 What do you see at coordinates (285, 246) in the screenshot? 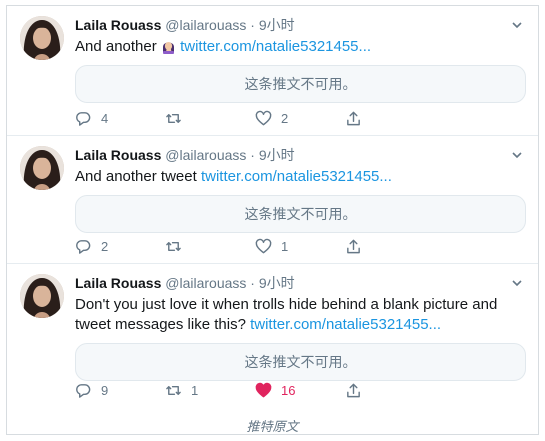
I see `like-count: 1` at bounding box center [285, 246].